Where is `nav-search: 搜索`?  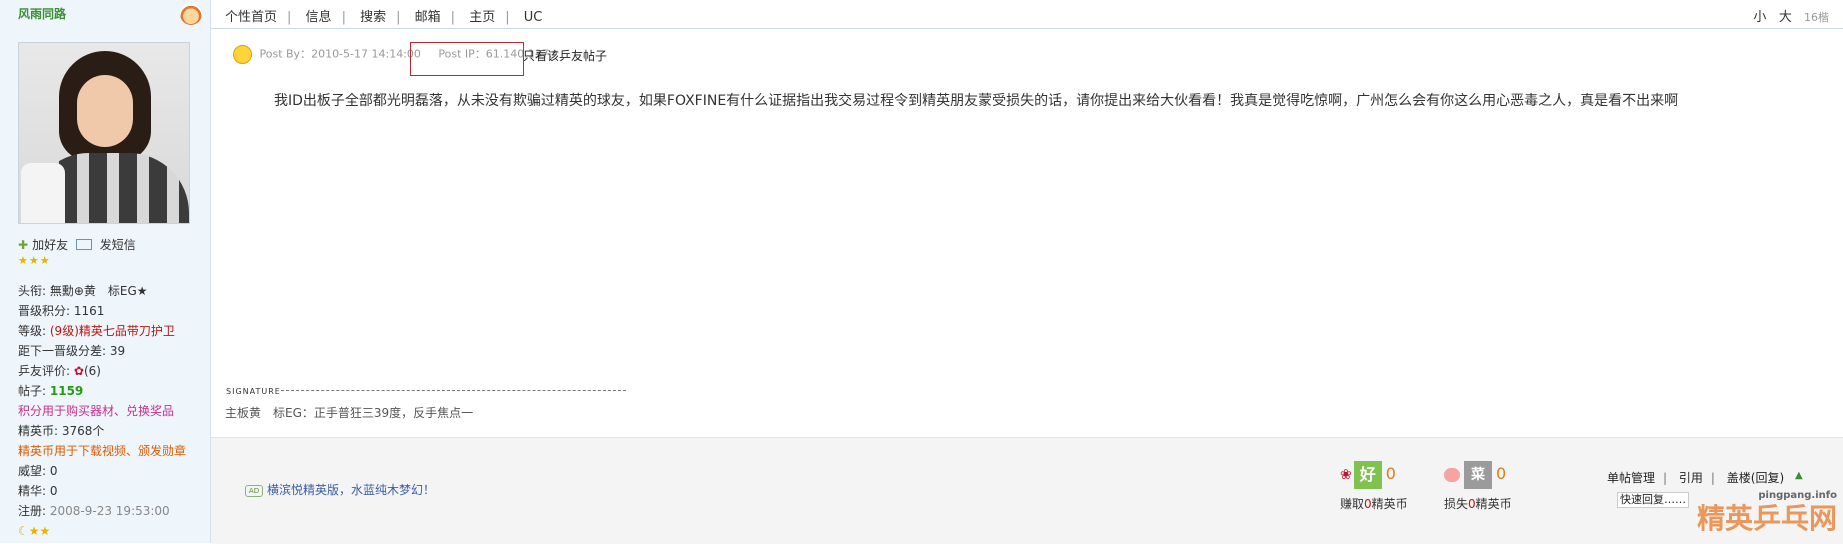
nav-search: 搜索 is located at coordinates (373, 17).